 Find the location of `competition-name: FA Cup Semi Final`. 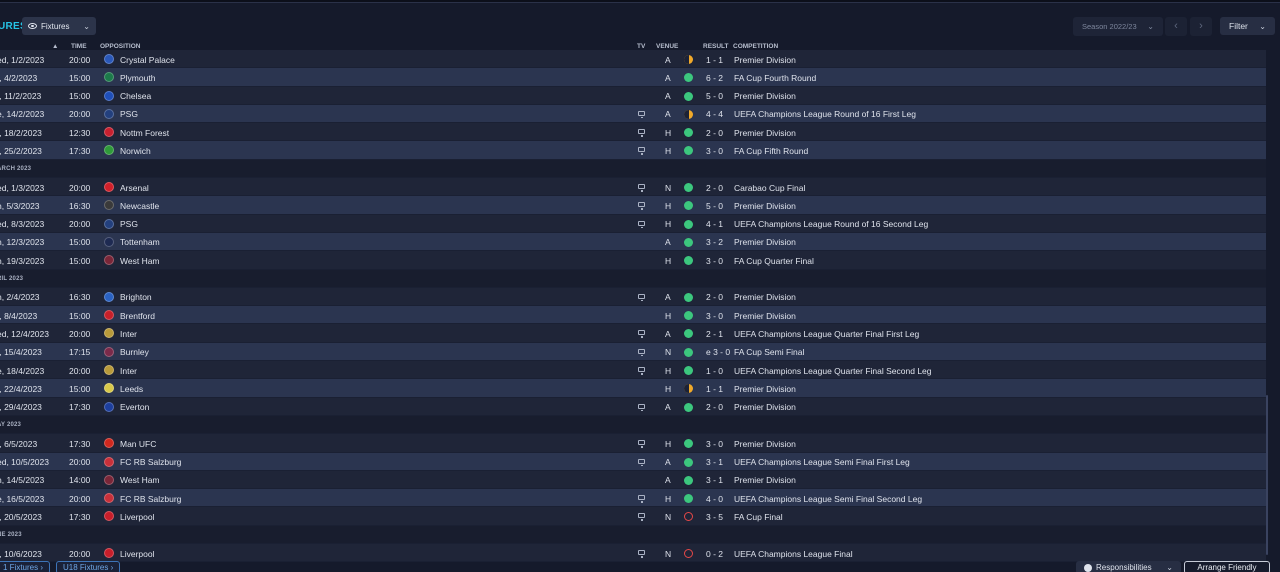

competition-name: FA Cup Semi Final is located at coordinates (769, 352).